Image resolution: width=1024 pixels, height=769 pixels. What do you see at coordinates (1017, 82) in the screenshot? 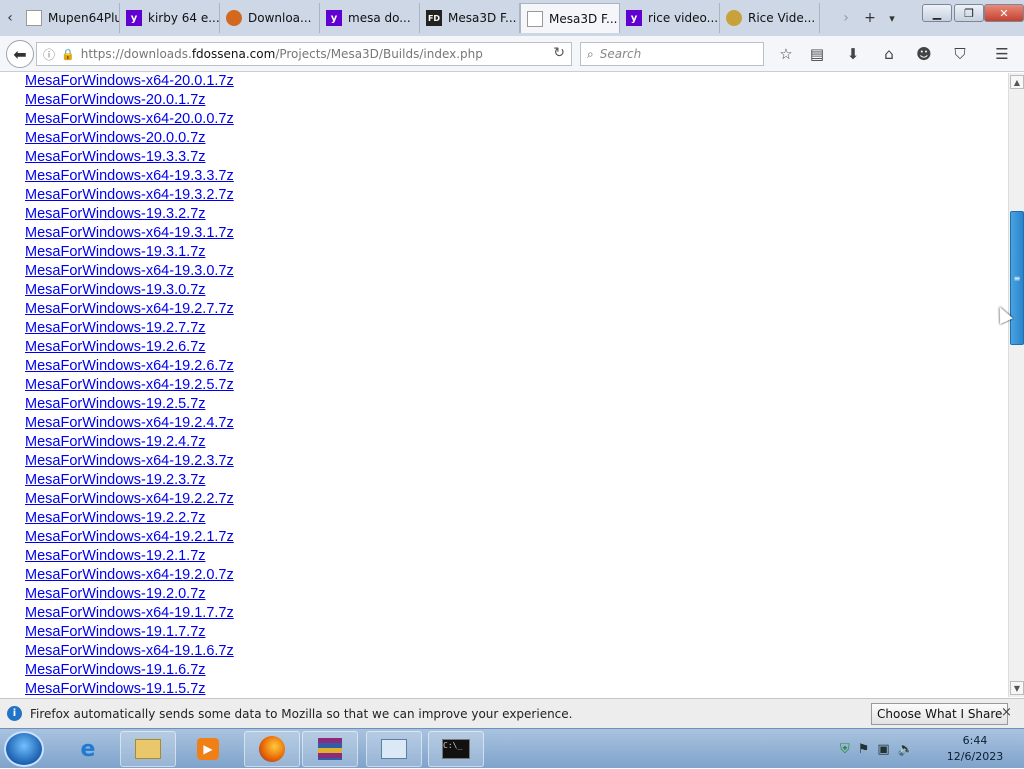
I see `scroll-up-icon: ▲` at bounding box center [1017, 82].